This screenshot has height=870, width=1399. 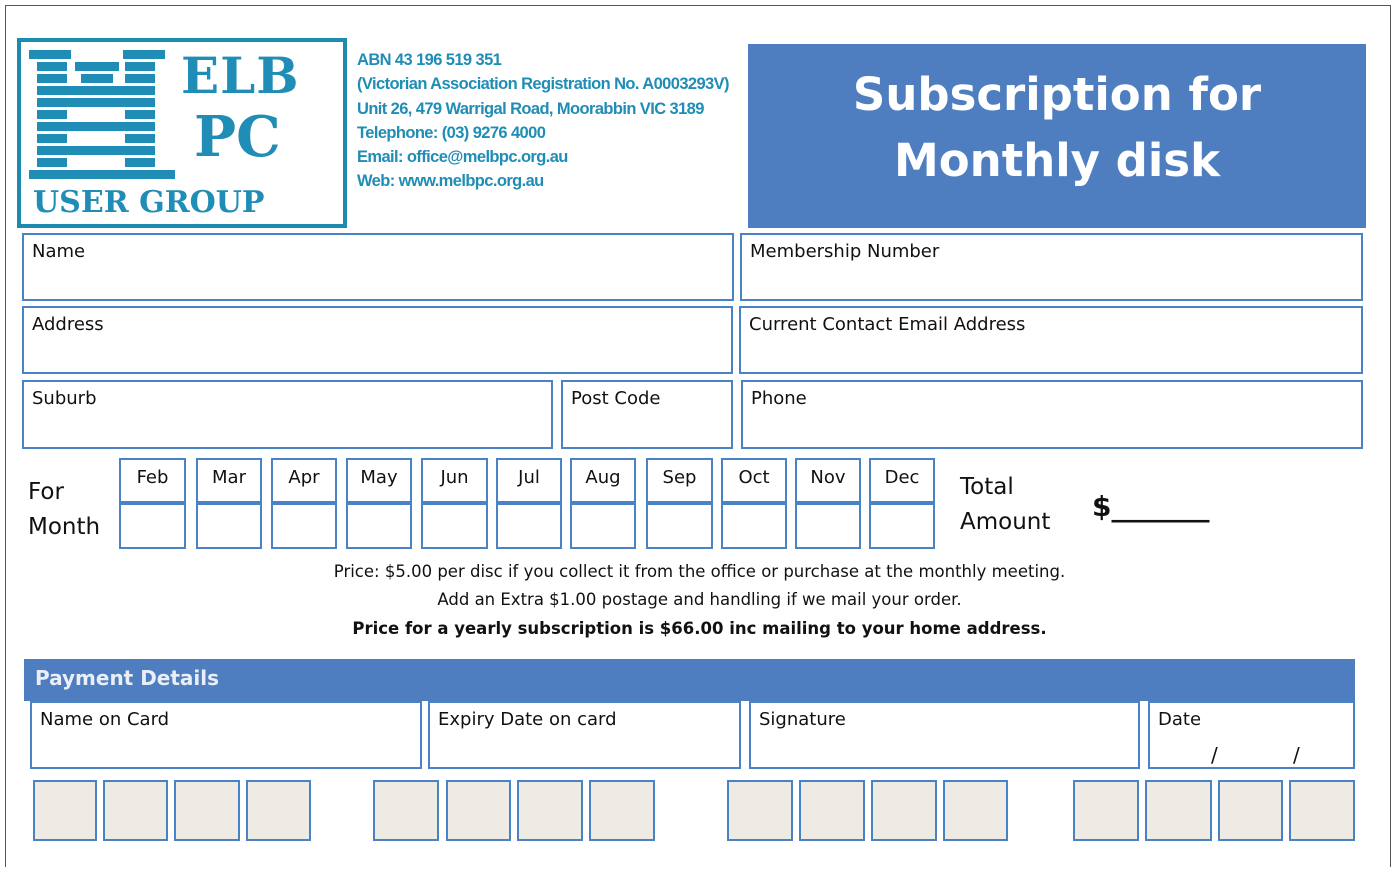 What do you see at coordinates (987, 487) in the screenshot?
I see `total-line1: Total` at bounding box center [987, 487].